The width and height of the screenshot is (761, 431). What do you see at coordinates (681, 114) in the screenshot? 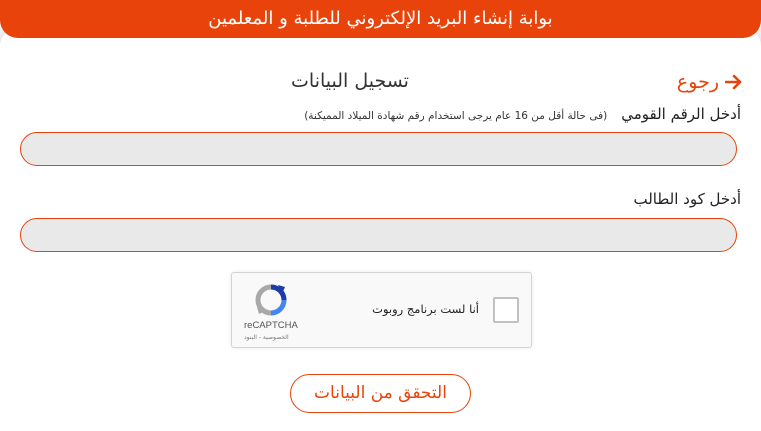
I see `national-id-label-text: أدخل الرقم القومي` at bounding box center [681, 114].